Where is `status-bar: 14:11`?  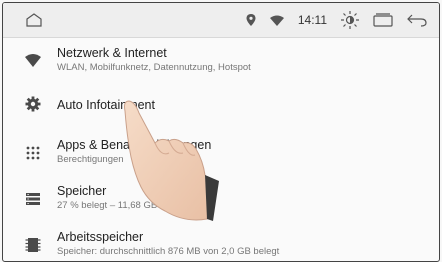
status-bar: 14:11 is located at coordinates (221, 20).